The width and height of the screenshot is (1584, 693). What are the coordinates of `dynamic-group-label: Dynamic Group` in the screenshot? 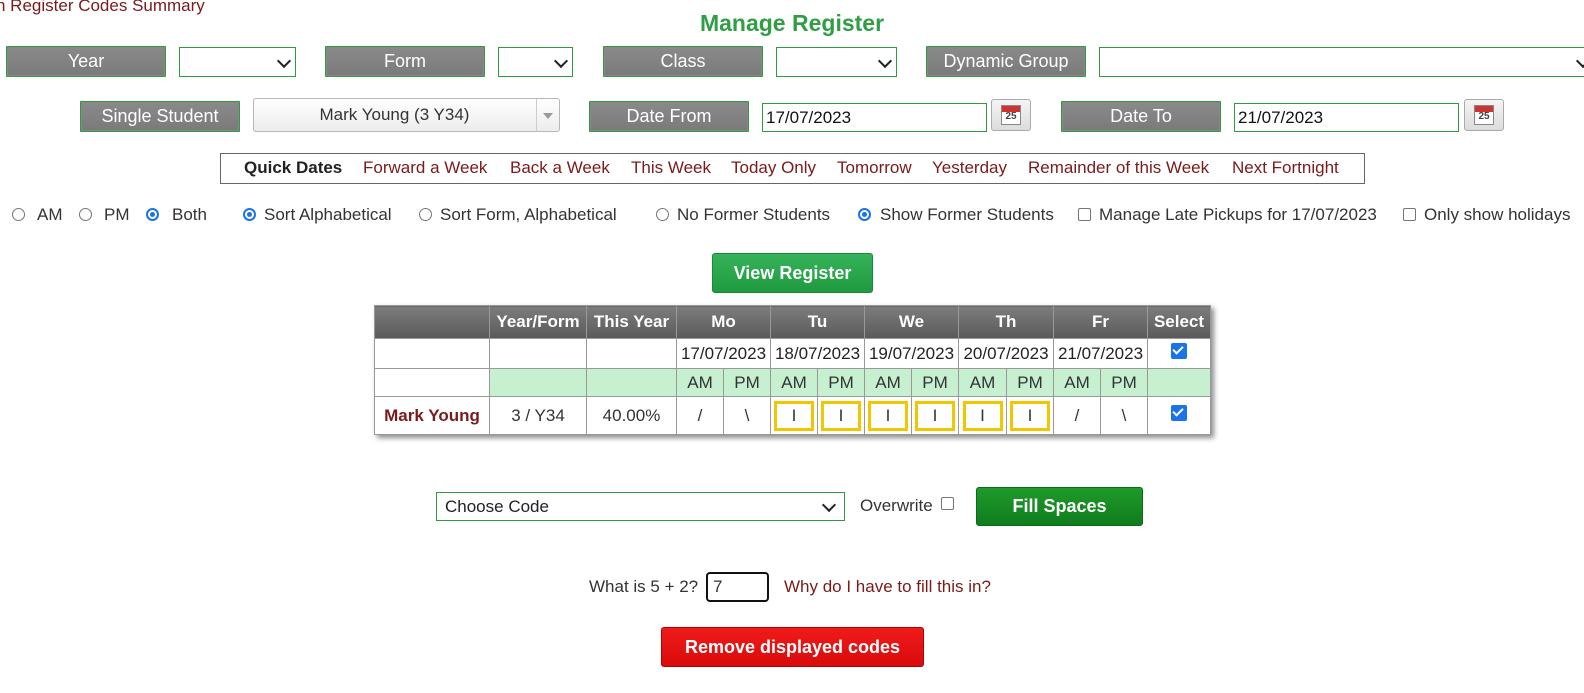 It's located at (1006, 61).